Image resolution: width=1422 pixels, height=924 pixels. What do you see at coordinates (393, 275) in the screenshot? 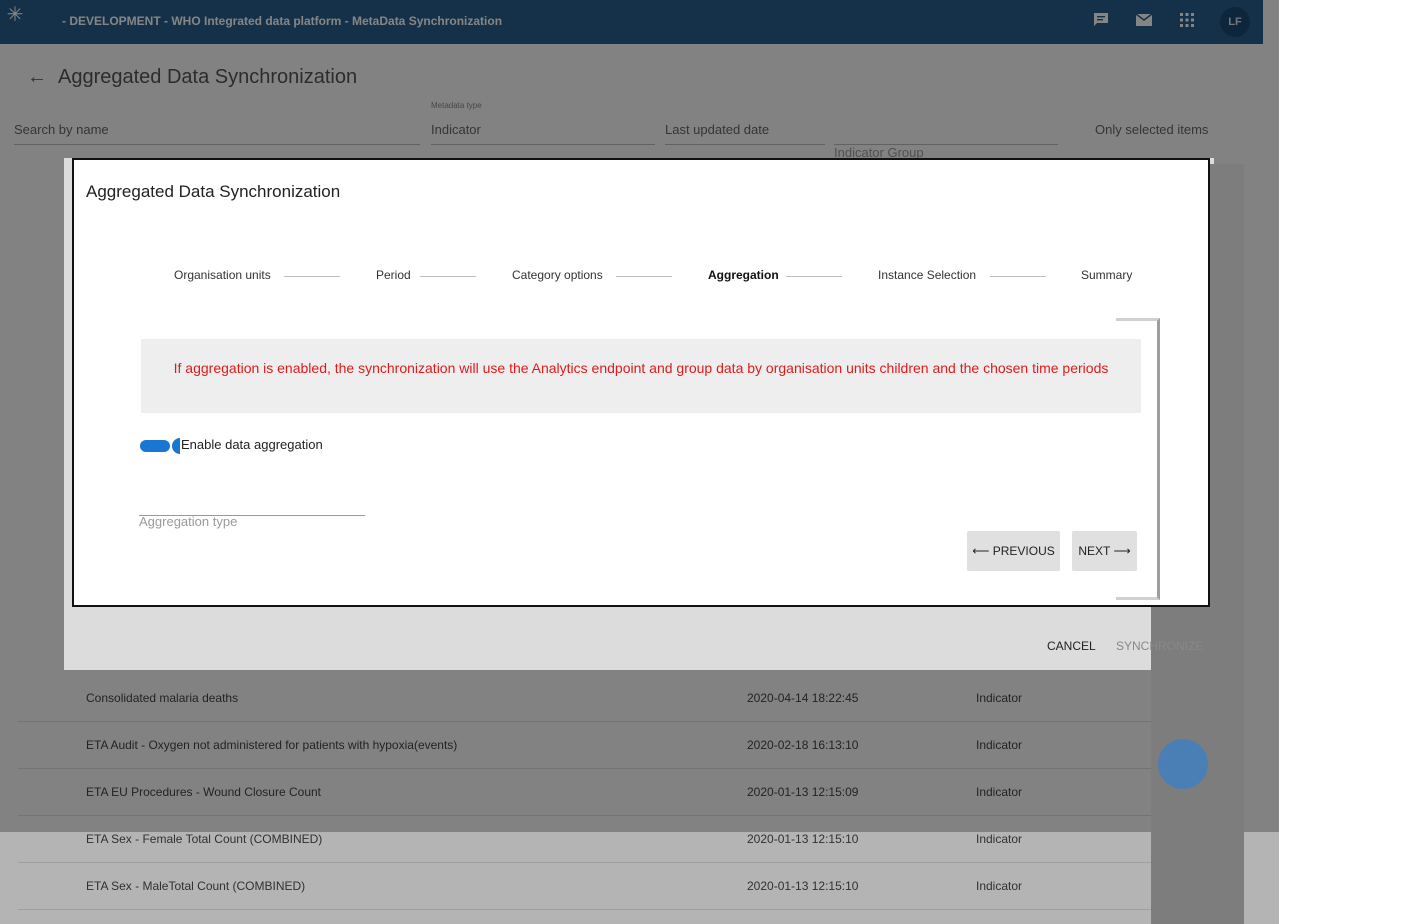
I see `step-period: Period` at bounding box center [393, 275].